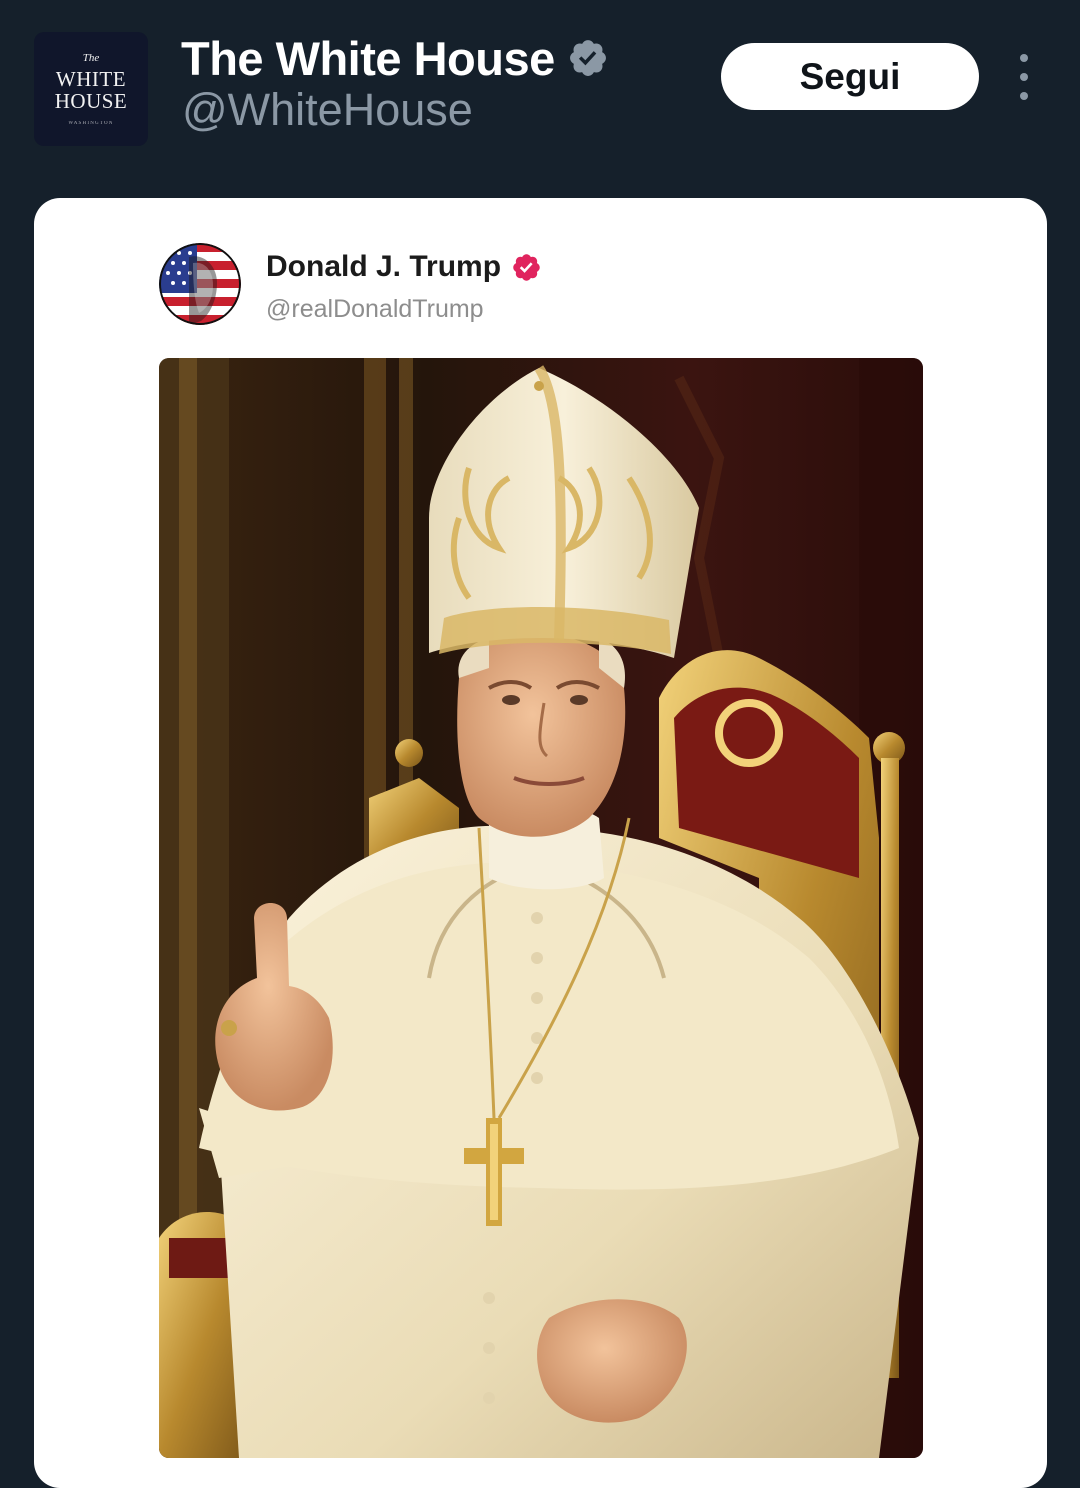 Image resolution: width=1080 pixels, height=1488 pixels. Describe the element at coordinates (850, 76) in the screenshot. I see `follow-button: Segui` at that location.